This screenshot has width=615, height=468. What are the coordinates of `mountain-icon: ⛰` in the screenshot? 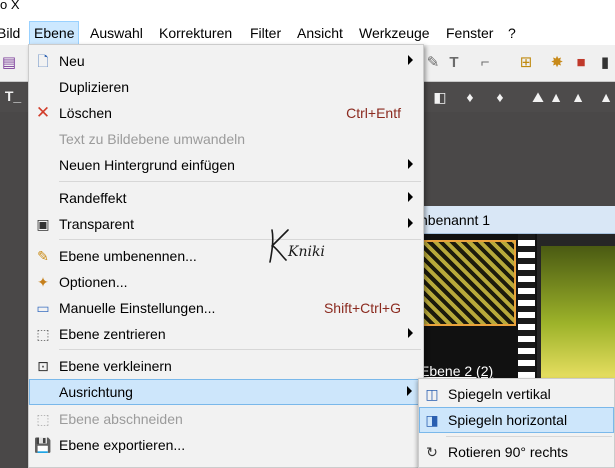 It's located at (538, 97).